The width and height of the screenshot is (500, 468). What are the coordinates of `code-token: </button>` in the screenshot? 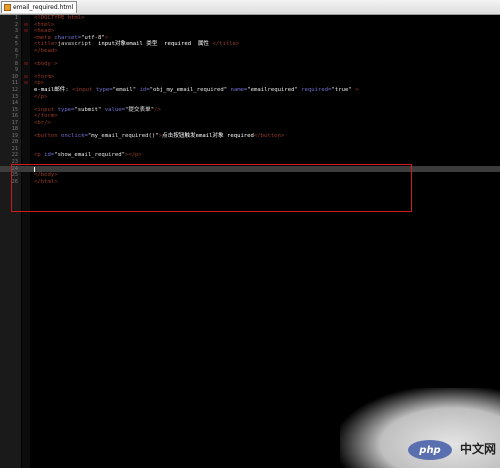 It's located at (269, 135).